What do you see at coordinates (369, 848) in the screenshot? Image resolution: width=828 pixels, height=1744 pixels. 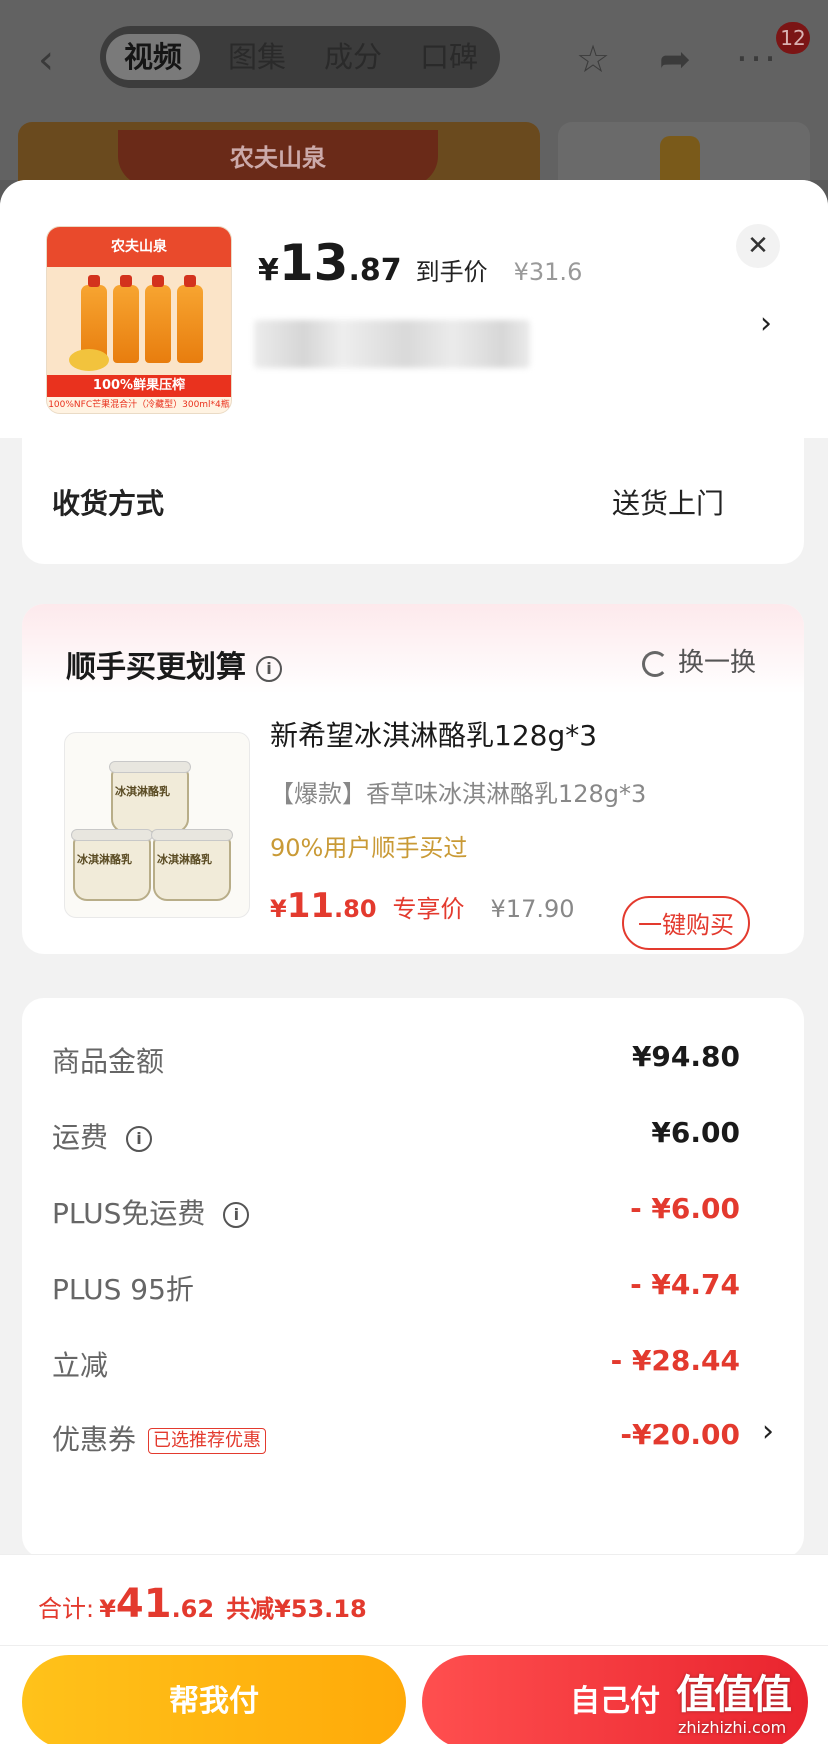 I see `recommend-item-popularity: 90%用户顺手买过` at bounding box center [369, 848].